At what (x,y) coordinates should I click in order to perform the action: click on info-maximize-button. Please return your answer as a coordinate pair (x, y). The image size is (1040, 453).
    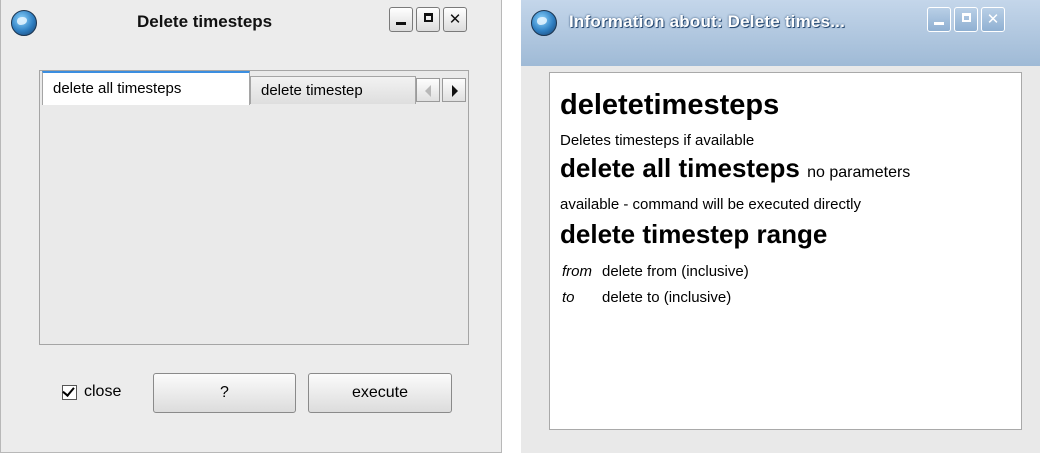
    Looking at the image, I should click on (966, 19).